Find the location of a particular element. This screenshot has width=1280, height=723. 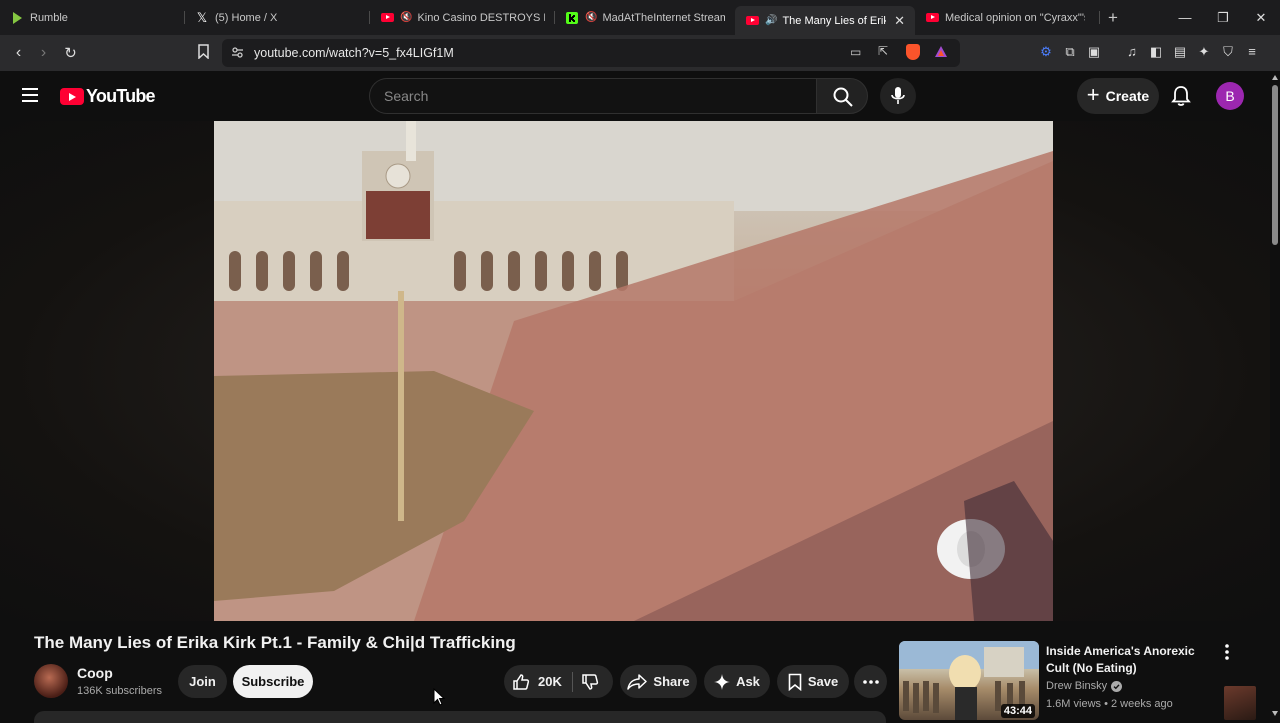

tab-rumble: Rumble is located at coordinates (92, 17).